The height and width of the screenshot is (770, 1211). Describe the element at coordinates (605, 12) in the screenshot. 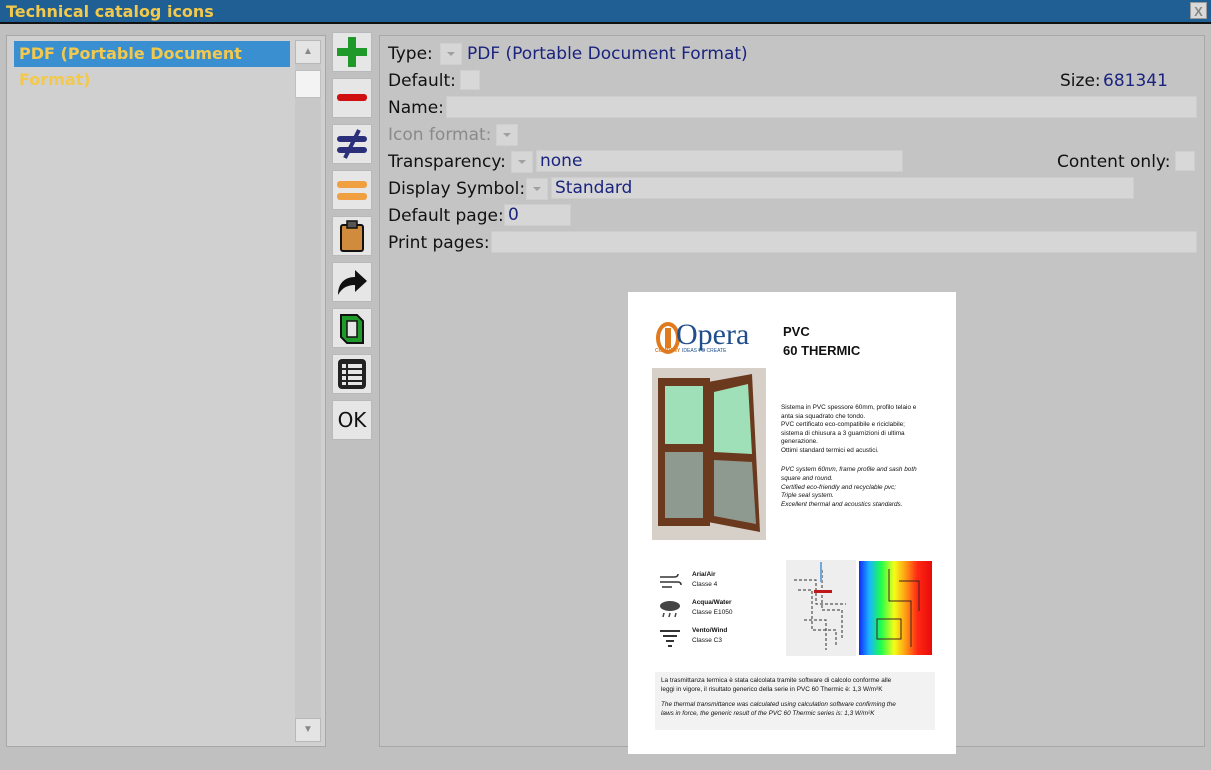

I see `title-bar: Technical catalog icons X` at that location.